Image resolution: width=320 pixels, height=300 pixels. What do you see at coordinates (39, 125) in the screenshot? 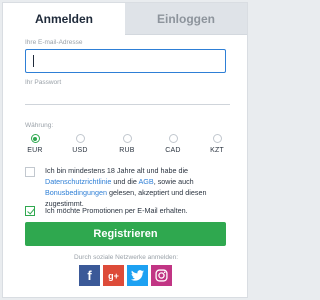
I see `currency-label: Währung:` at bounding box center [39, 125].